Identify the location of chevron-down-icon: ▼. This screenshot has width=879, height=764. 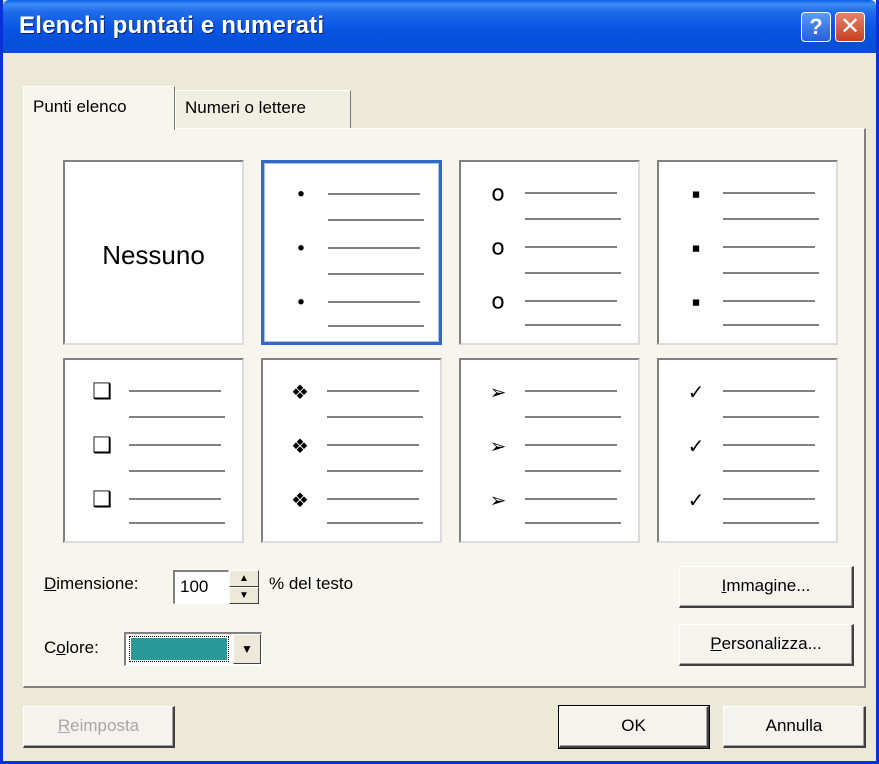
(247, 649).